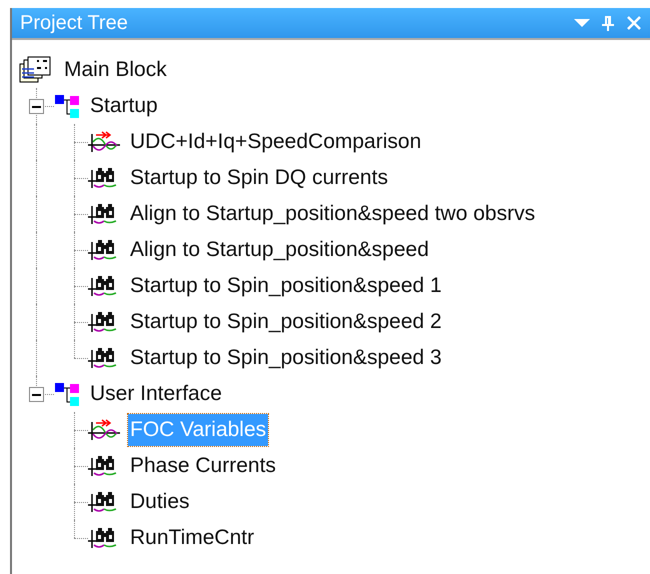  Describe the element at coordinates (333, 214) in the screenshot. I see `tree-item-label: Align to Startup_position&speed two obsrvs` at that location.